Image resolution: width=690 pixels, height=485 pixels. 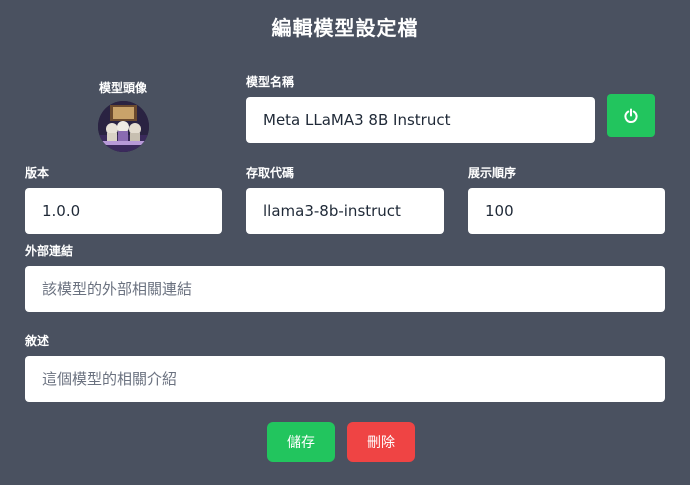 What do you see at coordinates (270, 82) in the screenshot?
I see `model-name-label: 模型名稱` at bounding box center [270, 82].